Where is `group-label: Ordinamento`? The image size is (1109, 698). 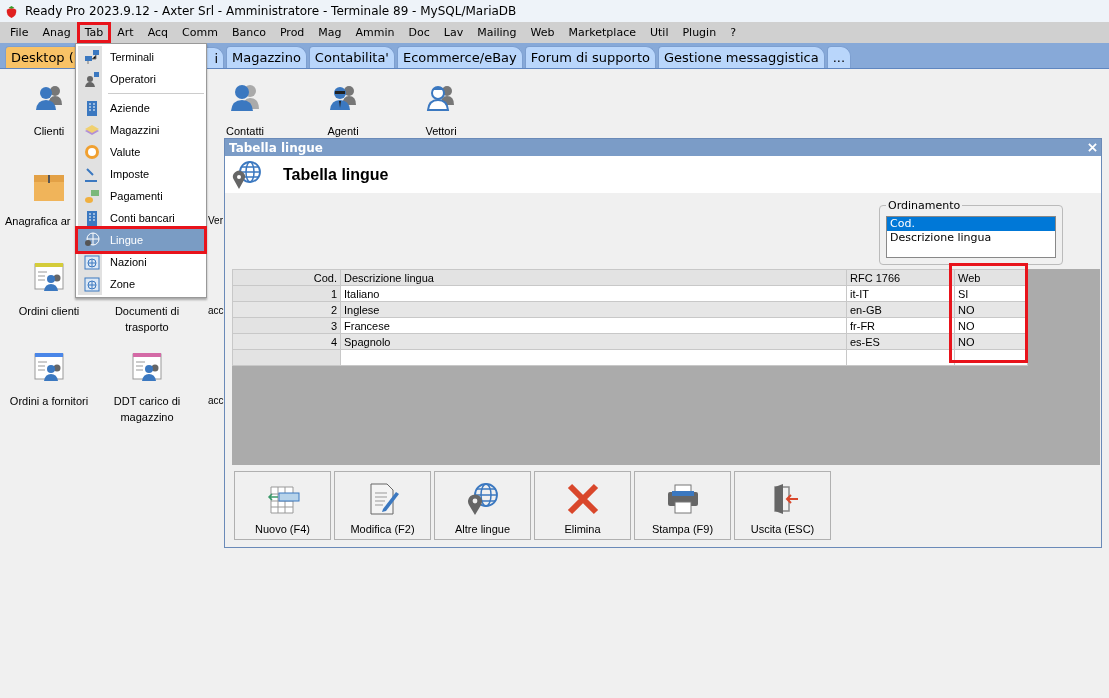
group-label: Ordinamento is located at coordinates (924, 205).